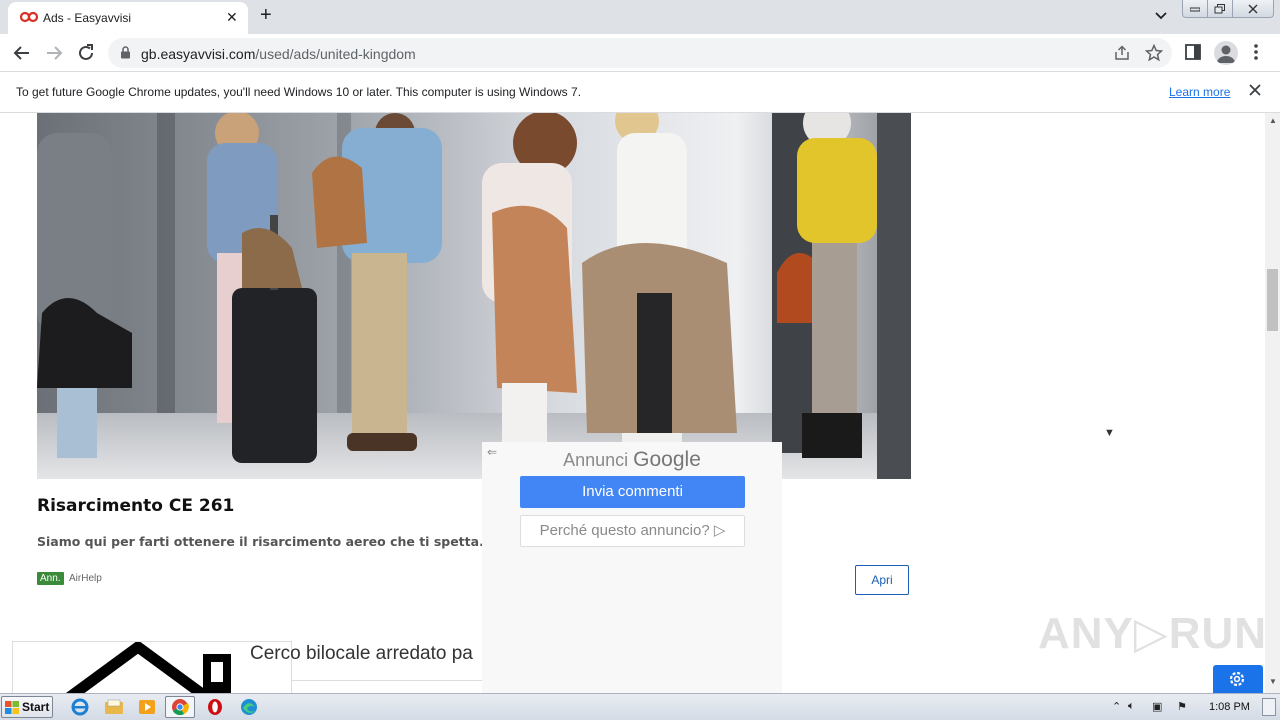  Describe the element at coordinates (719, 530) in the screenshot. I see `adchoices-icon: ▷` at that location.